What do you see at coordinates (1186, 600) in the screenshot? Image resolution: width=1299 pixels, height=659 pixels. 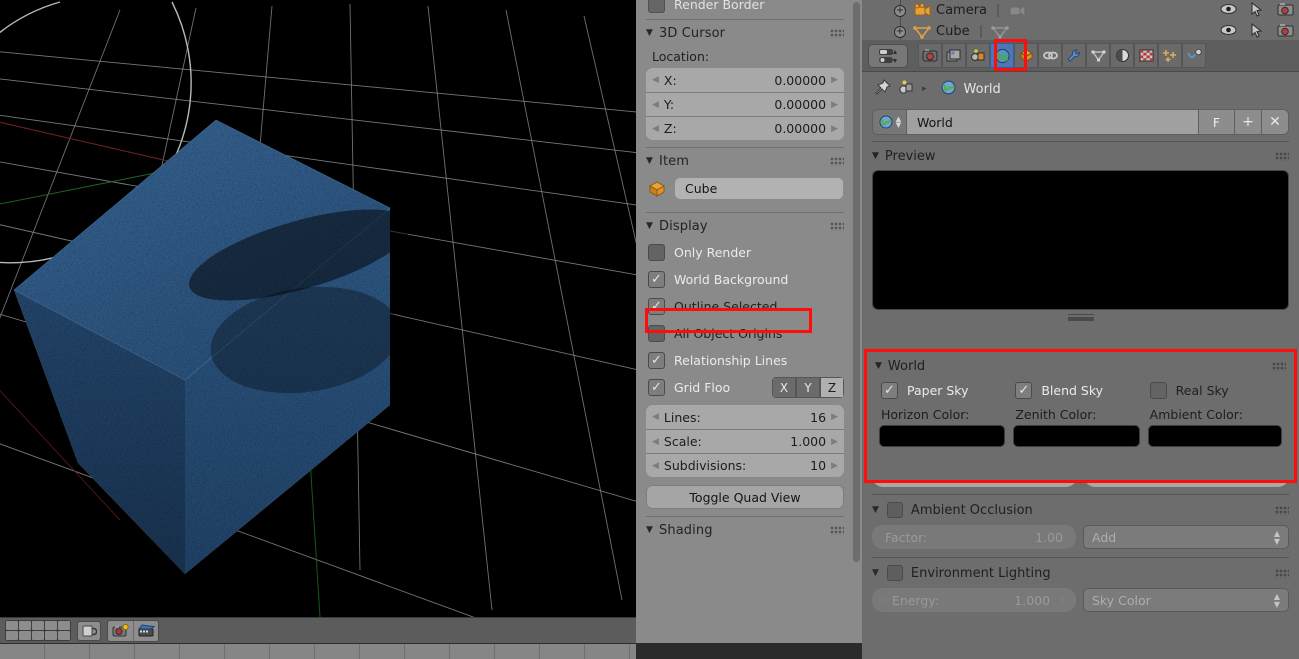 I see `env-source-dropdown: Sky Color ▲ ▼` at bounding box center [1186, 600].